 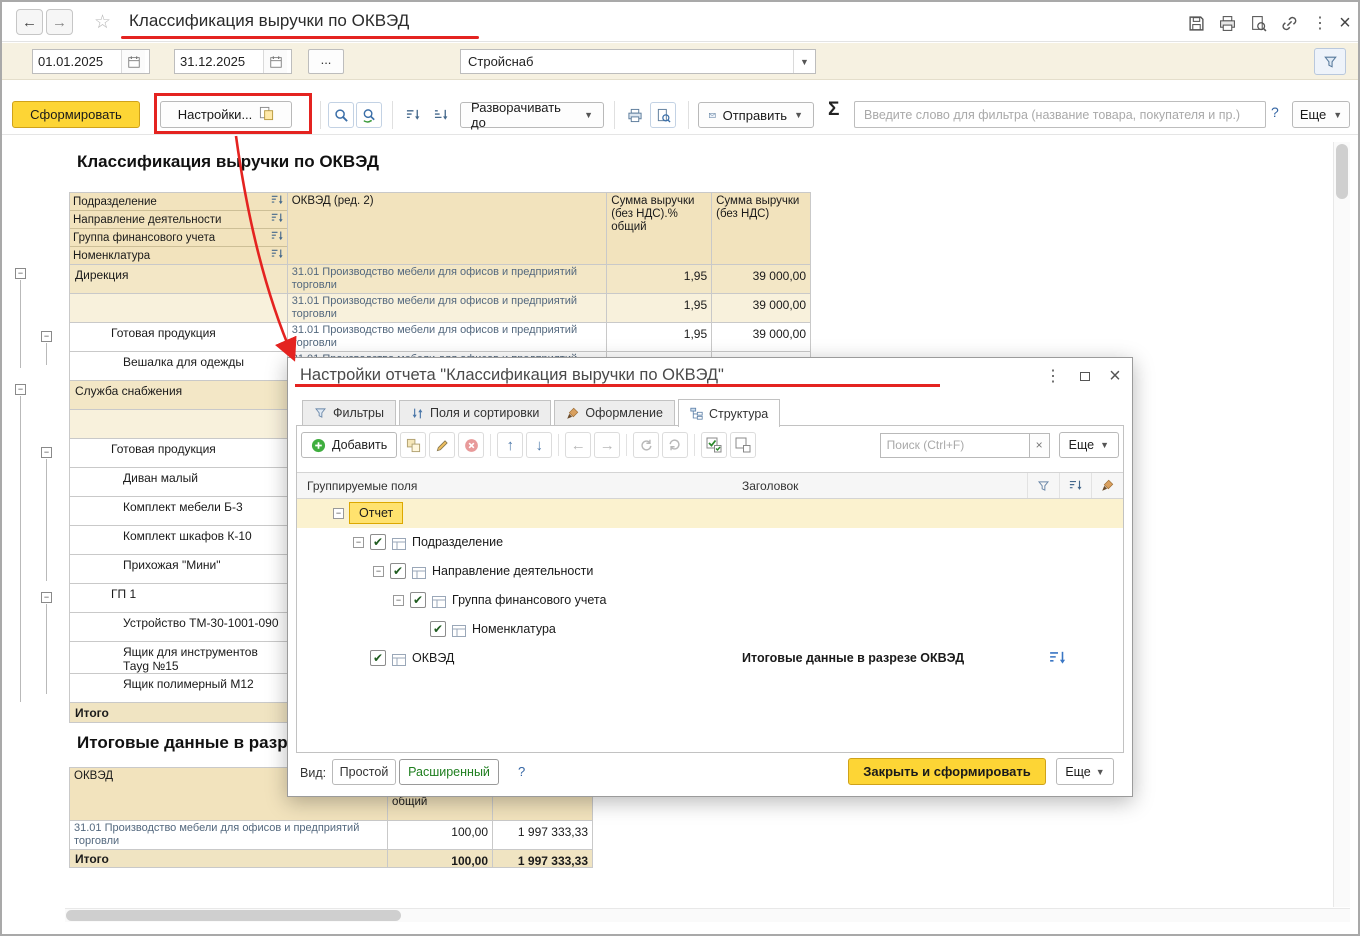 I want to click on date-to-field, so click(x=233, y=61).